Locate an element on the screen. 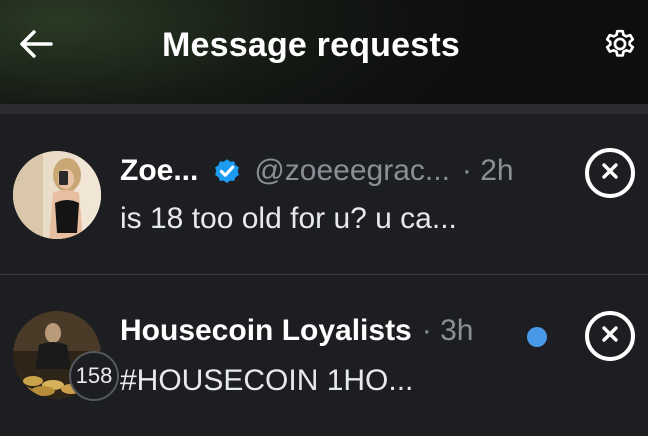 This screenshot has width=648, height=436. timestamp: · 2h is located at coordinates (487, 170).